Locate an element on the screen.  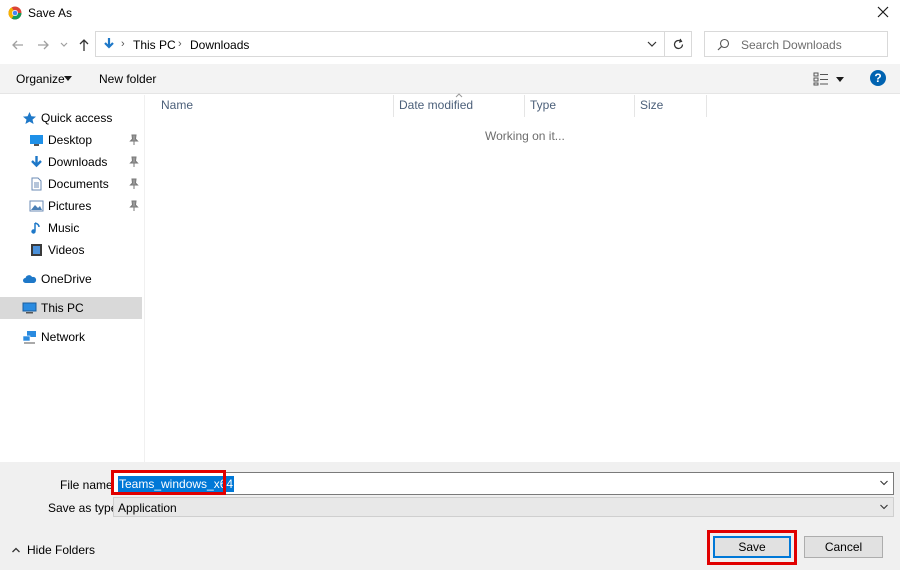
column-header-date-modified: Date modified is located at coordinates (436, 105).